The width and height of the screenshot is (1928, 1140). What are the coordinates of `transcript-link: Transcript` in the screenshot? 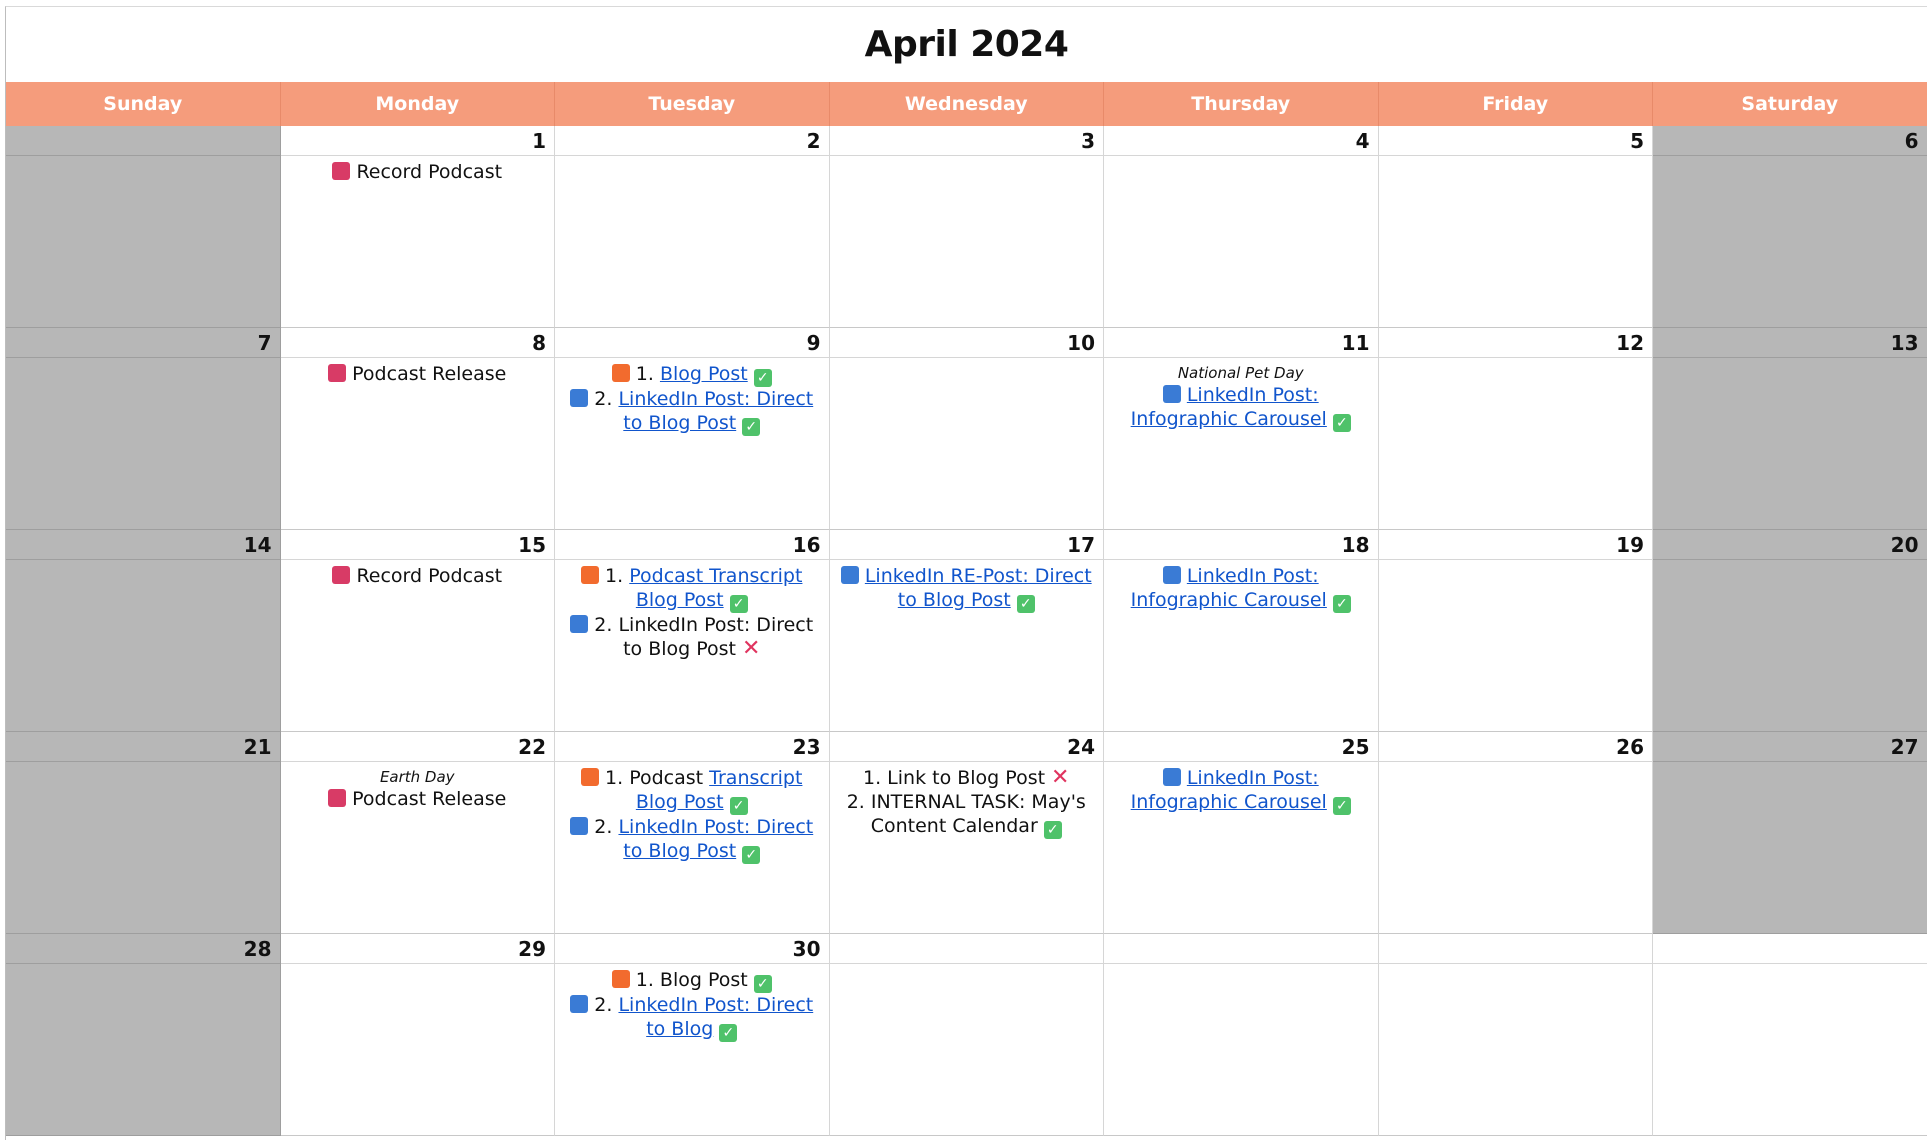 It's located at (755, 778).